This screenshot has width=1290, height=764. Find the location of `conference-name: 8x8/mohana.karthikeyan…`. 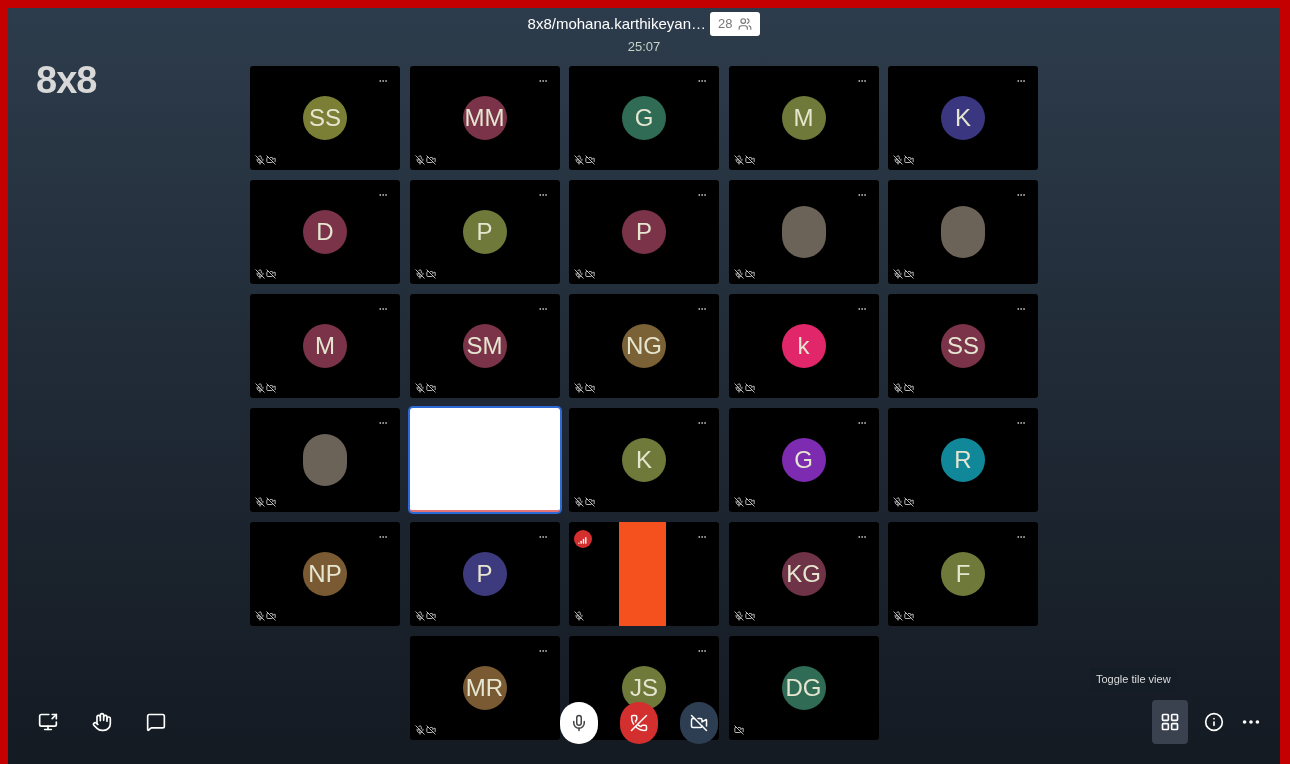

conference-name: 8x8/mohana.karthikeyan… is located at coordinates (616, 23).